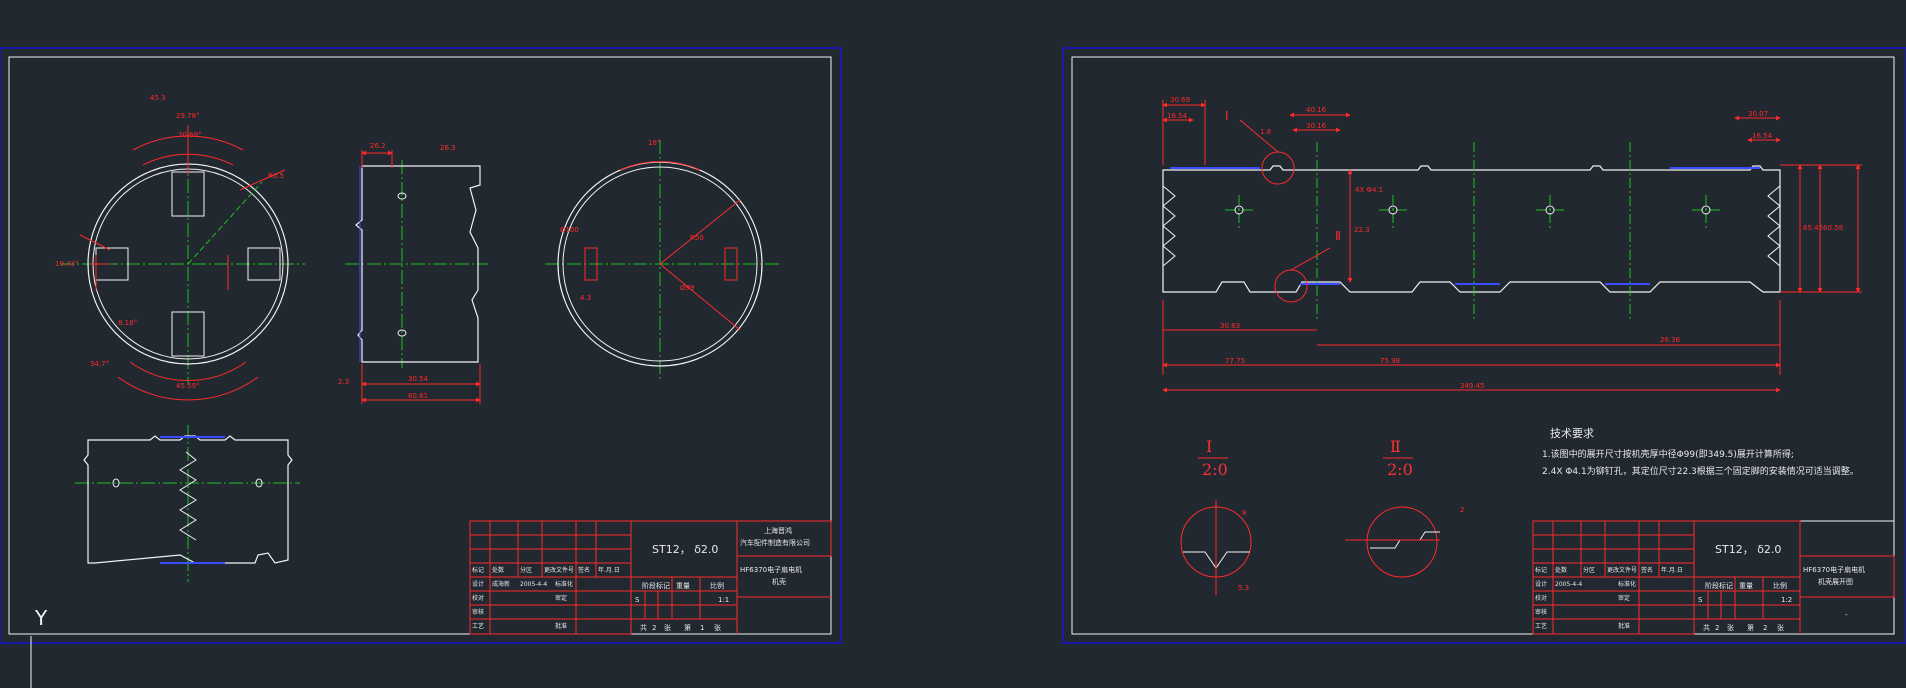 The image size is (1906, 688). I want to click on fp-dim-6: 16.54, so click(1762, 136).